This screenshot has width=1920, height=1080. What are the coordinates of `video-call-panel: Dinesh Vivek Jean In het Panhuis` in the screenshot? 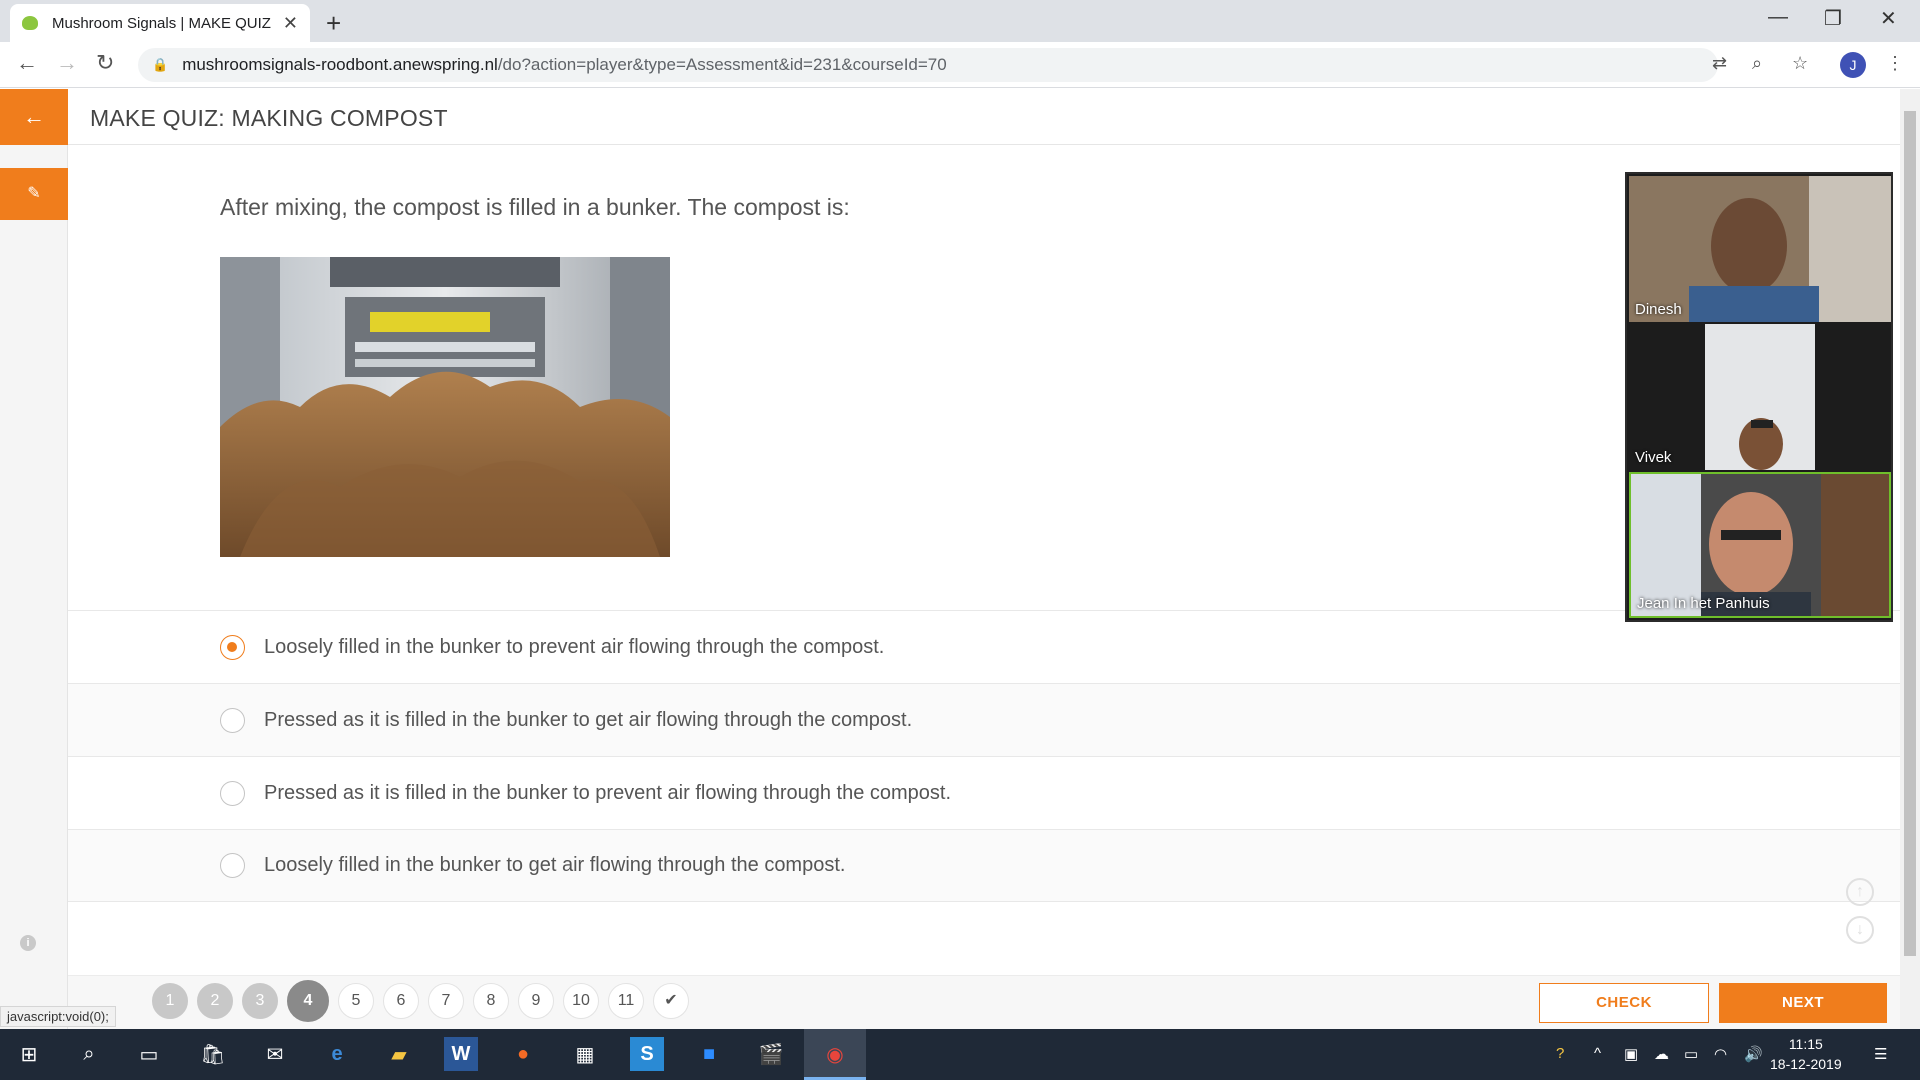 It's located at (1759, 397).